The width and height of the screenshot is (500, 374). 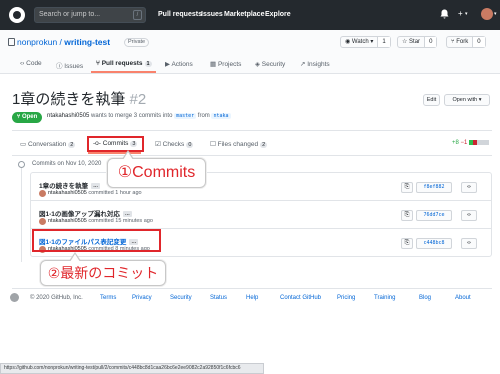 What do you see at coordinates (14, 297) in the screenshot?
I see `github-footer-logo-icon` at bounding box center [14, 297].